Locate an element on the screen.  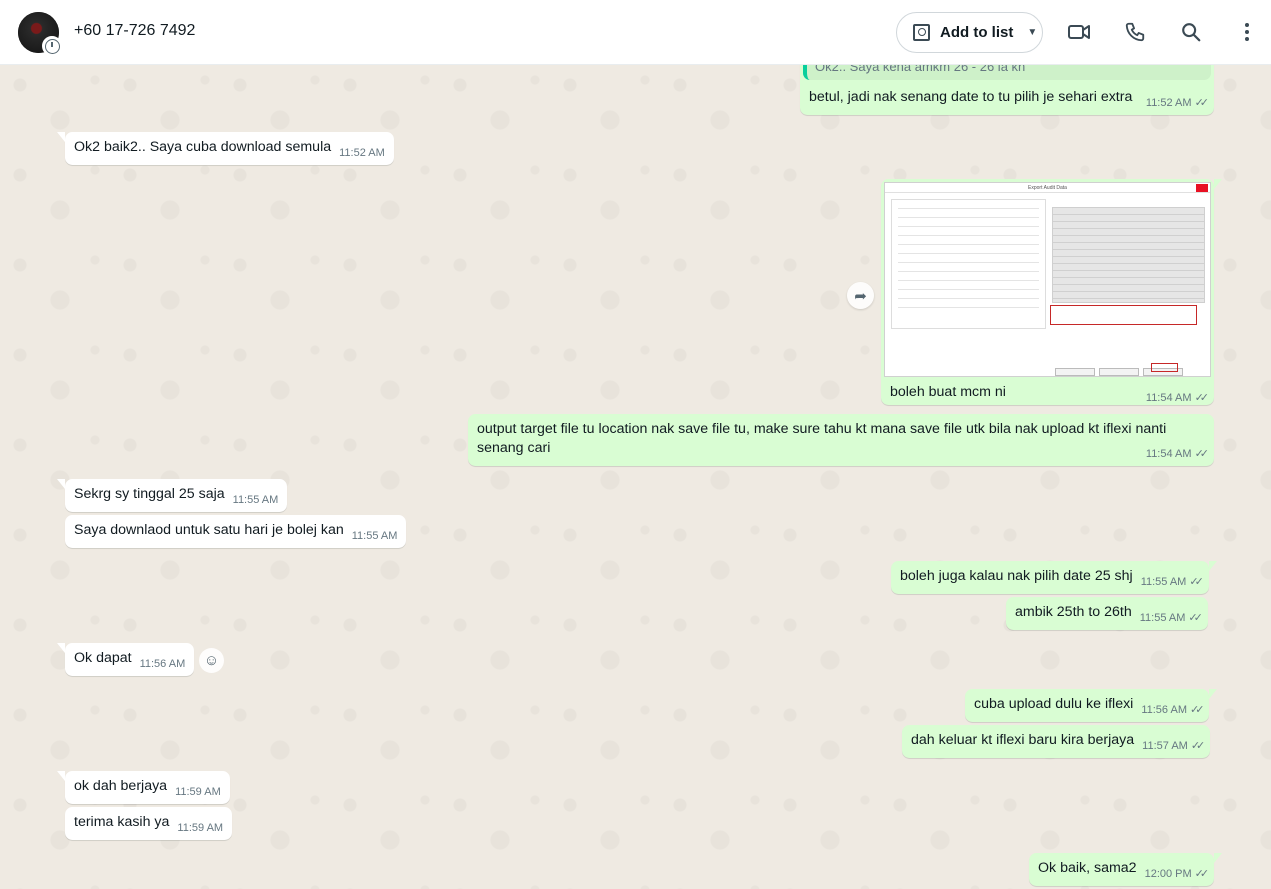
contact-name: +60 17-726 7492 is located at coordinates (134, 31).